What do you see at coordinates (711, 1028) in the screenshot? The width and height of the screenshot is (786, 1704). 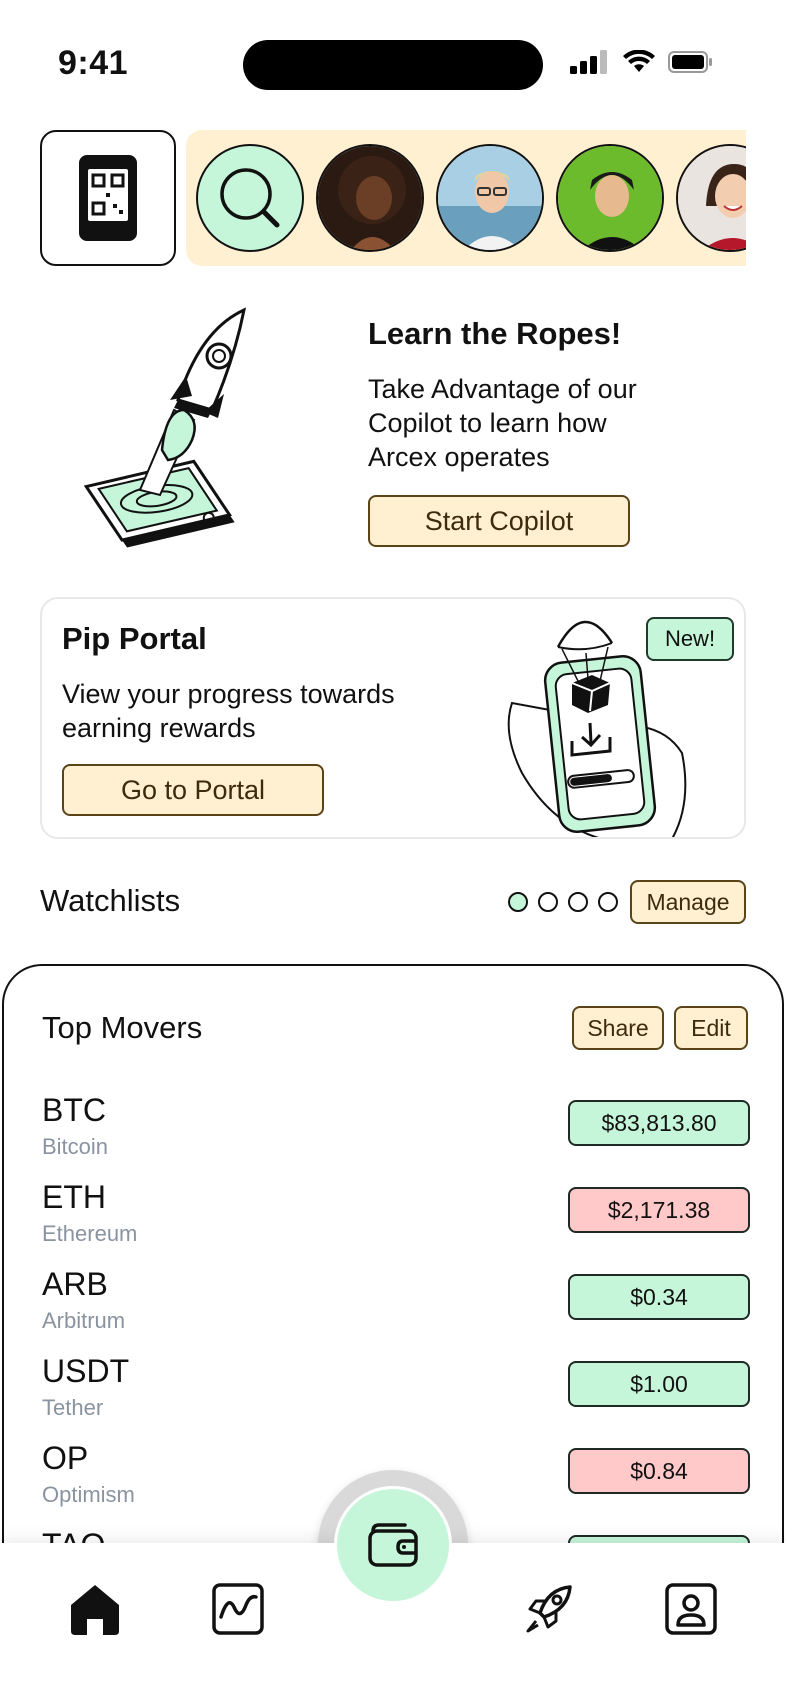 I see `edit-button: Edit` at bounding box center [711, 1028].